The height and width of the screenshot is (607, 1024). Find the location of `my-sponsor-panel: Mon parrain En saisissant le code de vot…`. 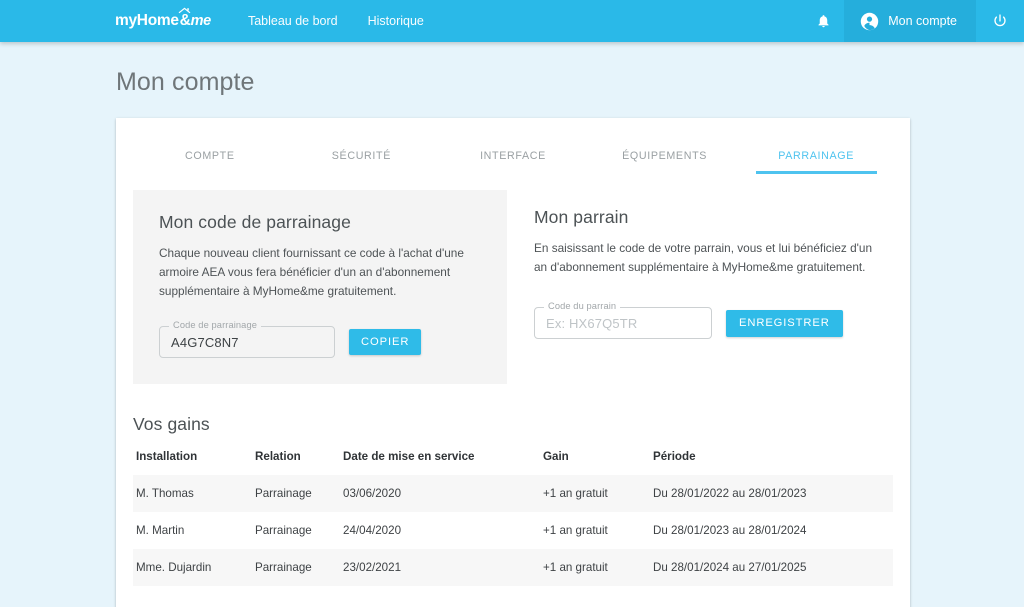

my-sponsor-panel: Mon parrain En saisissant le code de vot… is located at coordinates (700, 287).